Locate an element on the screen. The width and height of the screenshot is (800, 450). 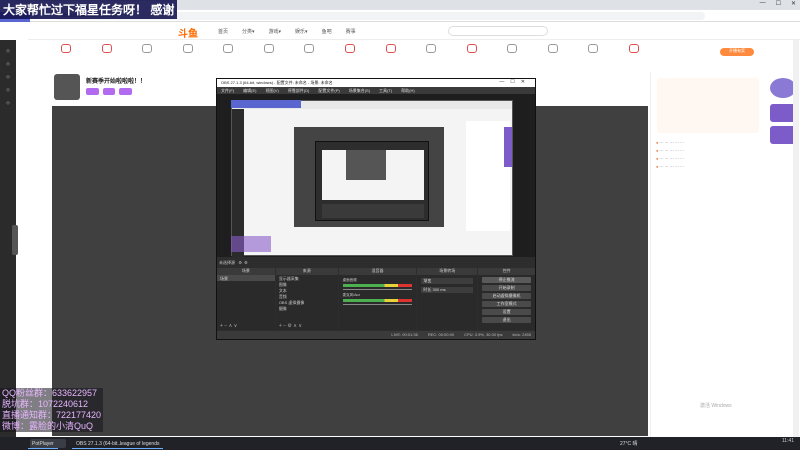
dock-footer: + − ∧ ∨ is located at coordinates (246, 326).